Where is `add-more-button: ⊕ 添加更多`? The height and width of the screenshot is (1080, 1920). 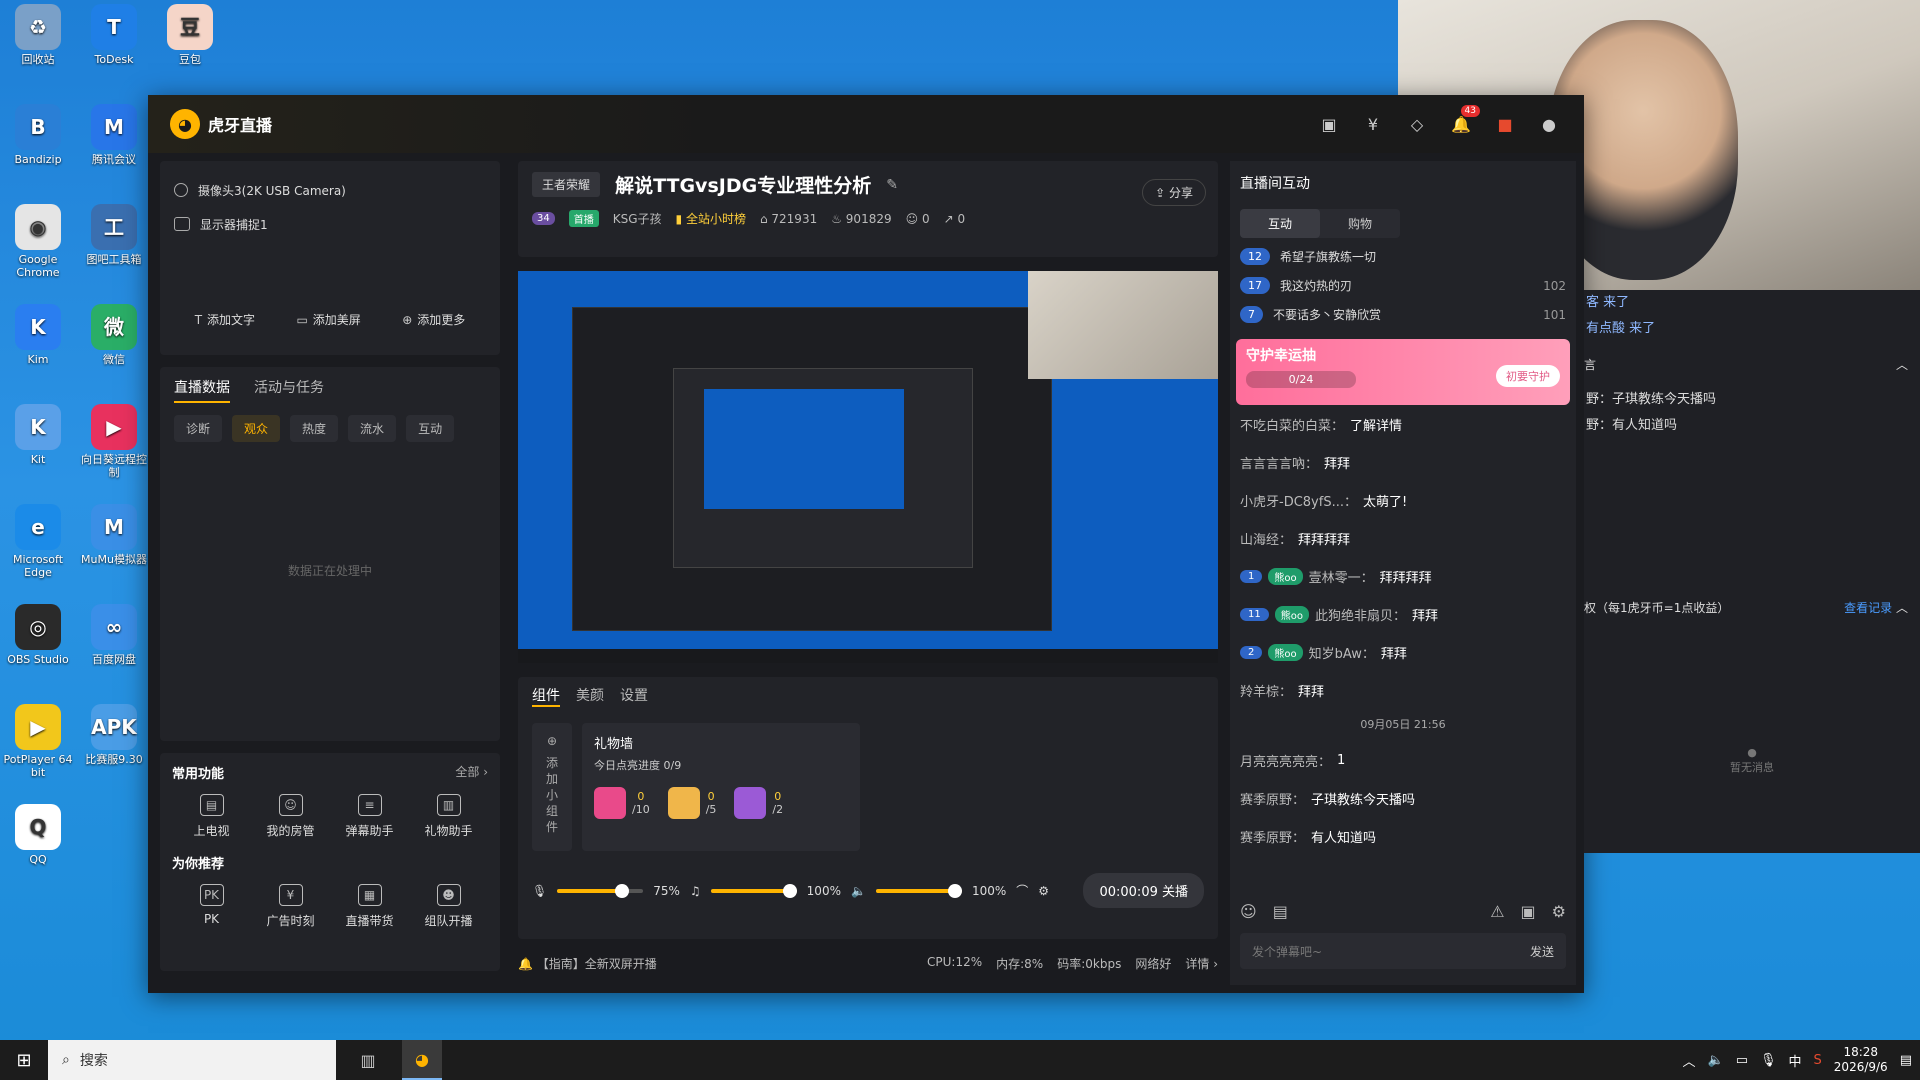
add-more-button: ⊕ 添加更多 is located at coordinates (433, 319).